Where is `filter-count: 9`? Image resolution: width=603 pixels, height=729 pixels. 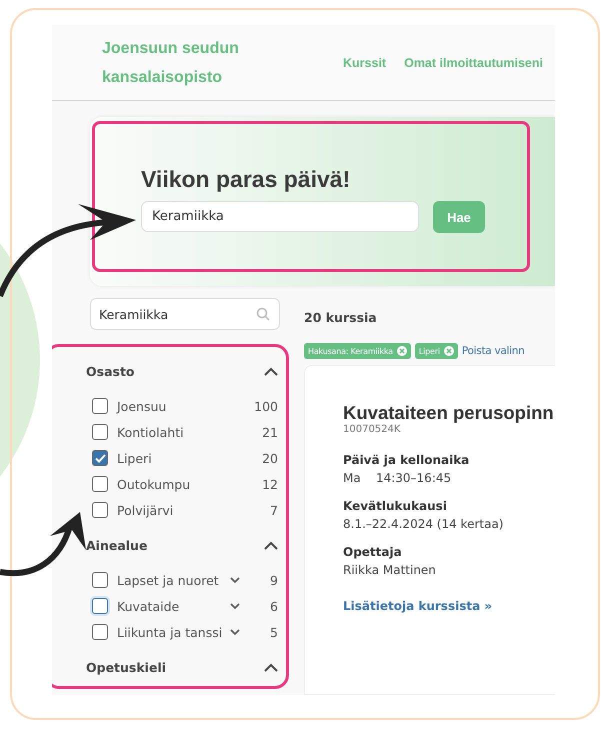 filter-count: 9 is located at coordinates (273, 580).